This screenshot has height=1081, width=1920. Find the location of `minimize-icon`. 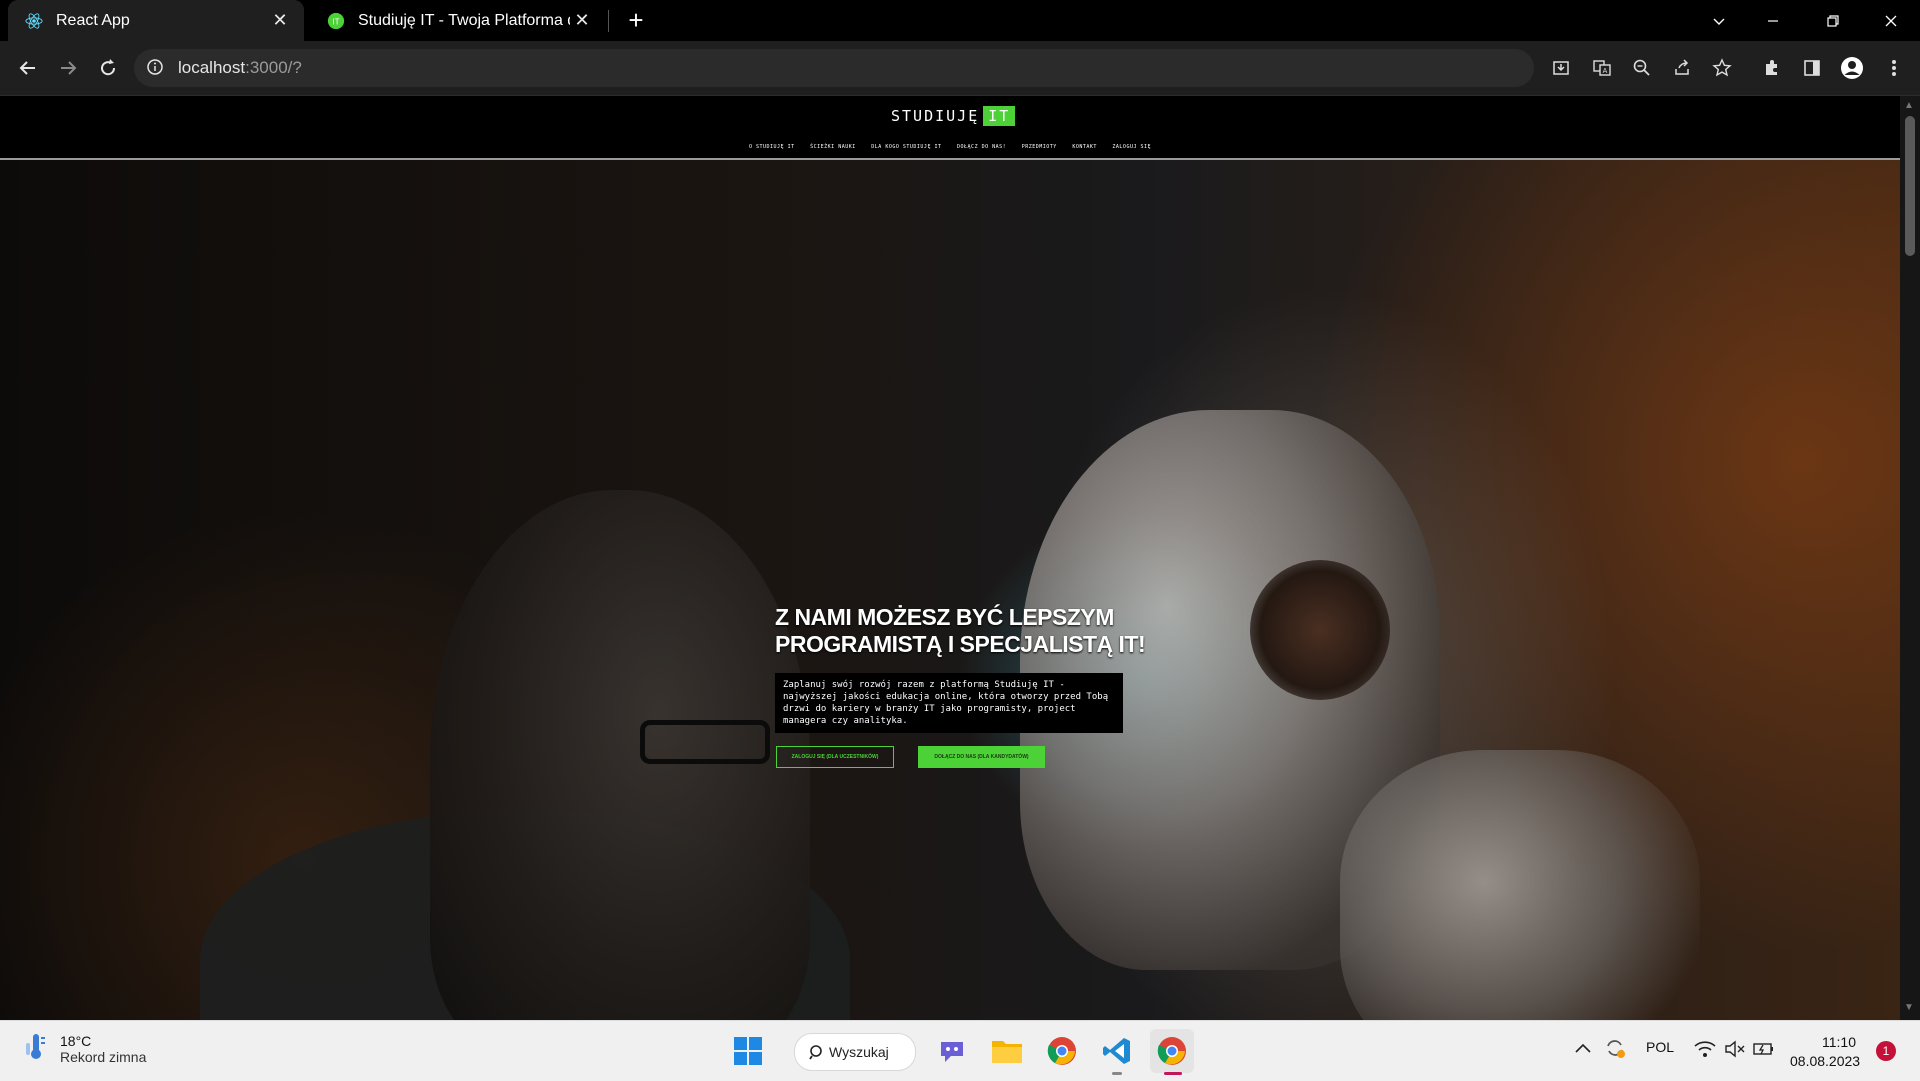

minimize-icon is located at coordinates (1773, 20).